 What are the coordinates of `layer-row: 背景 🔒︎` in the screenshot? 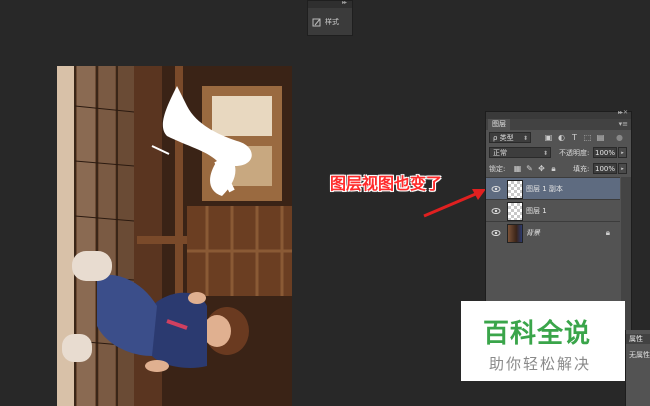 It's located at (553, 232).